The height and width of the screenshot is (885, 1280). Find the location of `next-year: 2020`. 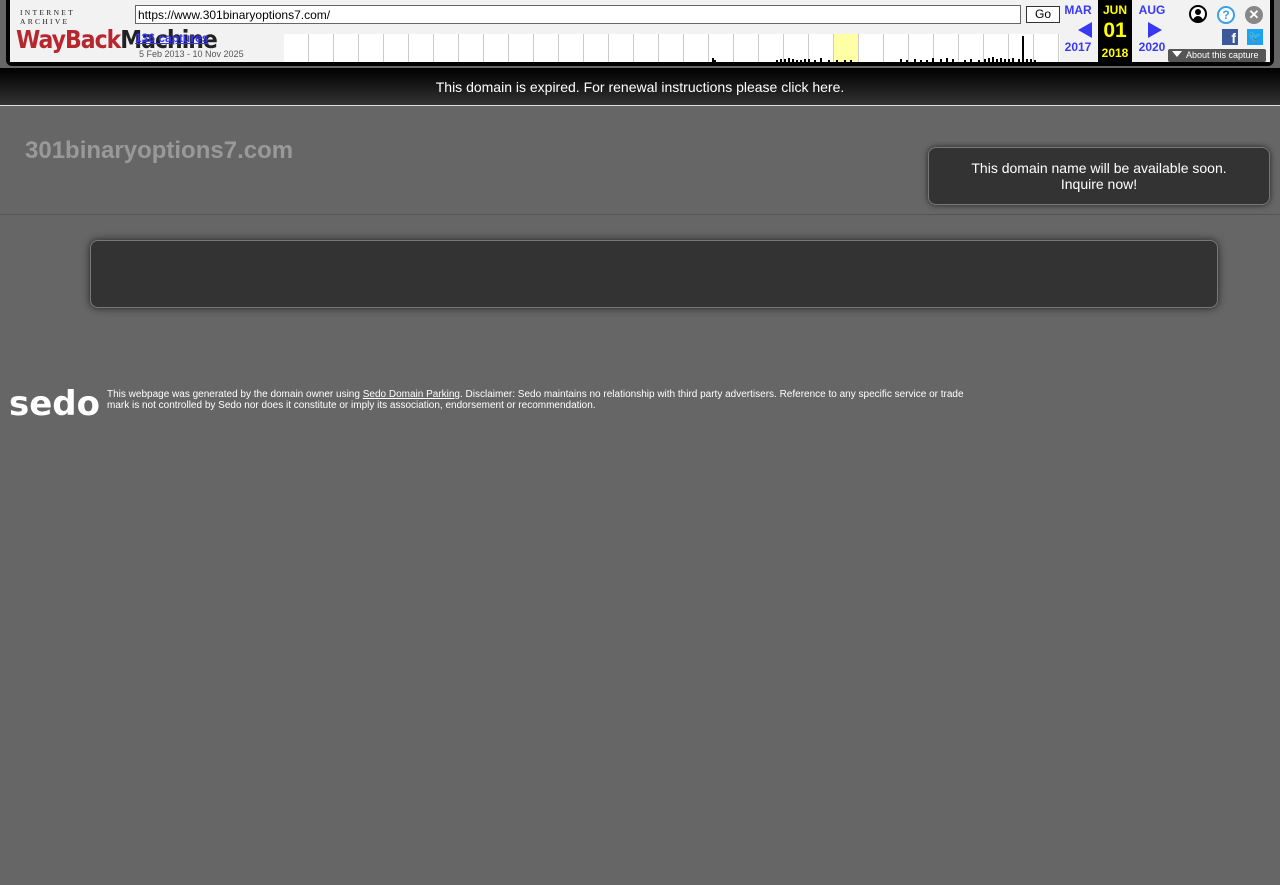

next-year: 2020 is located at coordinates (1152, 47).